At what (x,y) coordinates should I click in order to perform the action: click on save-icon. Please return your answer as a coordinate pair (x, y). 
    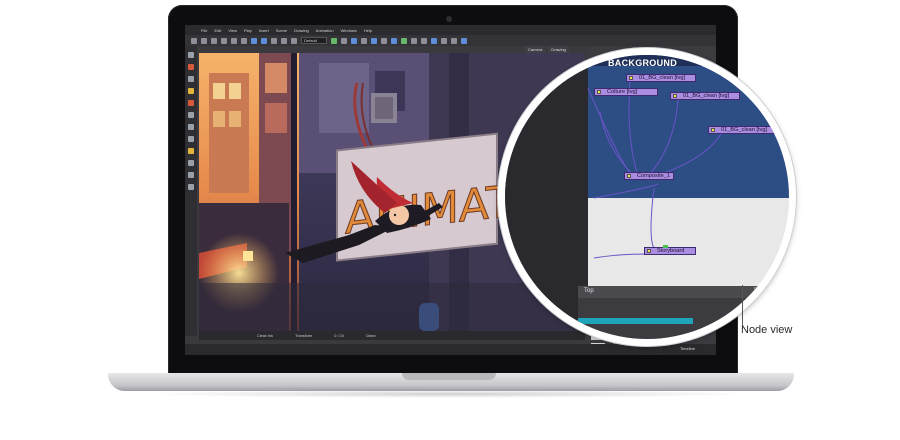
    Looking at the image, I should click on (214, 40).